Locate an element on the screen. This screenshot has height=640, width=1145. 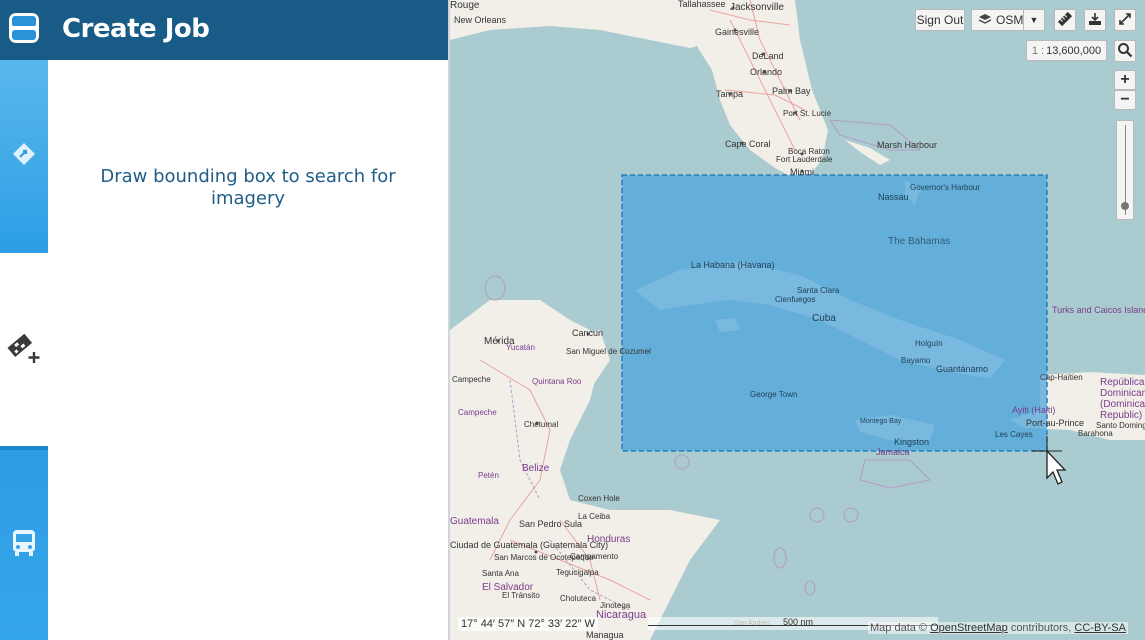
diamond-arrow-icon is located at coordinates (24, 156).